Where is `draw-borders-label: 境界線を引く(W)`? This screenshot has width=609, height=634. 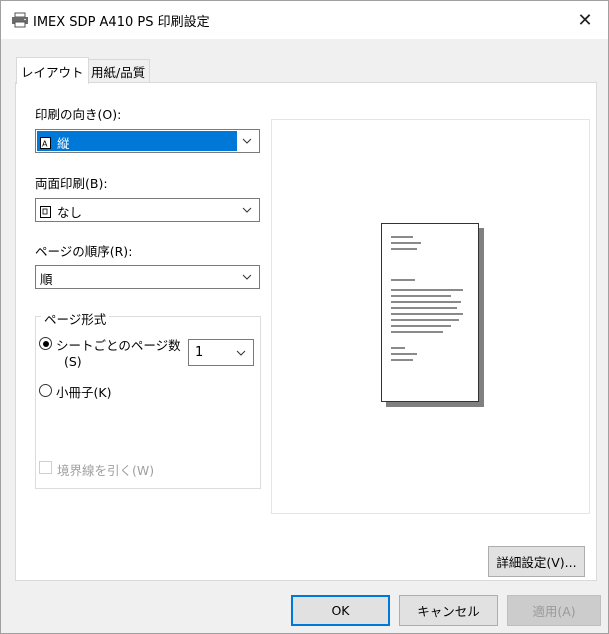 draw-borders-label: 境界線を引く(W) is located at coordinates (106, 470).